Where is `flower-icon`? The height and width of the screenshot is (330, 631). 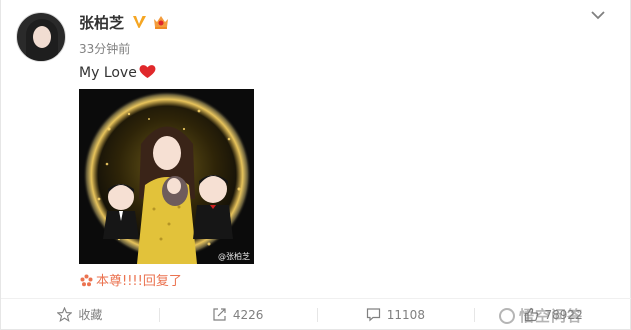 flower-icon is located at coordinates (86, 280).